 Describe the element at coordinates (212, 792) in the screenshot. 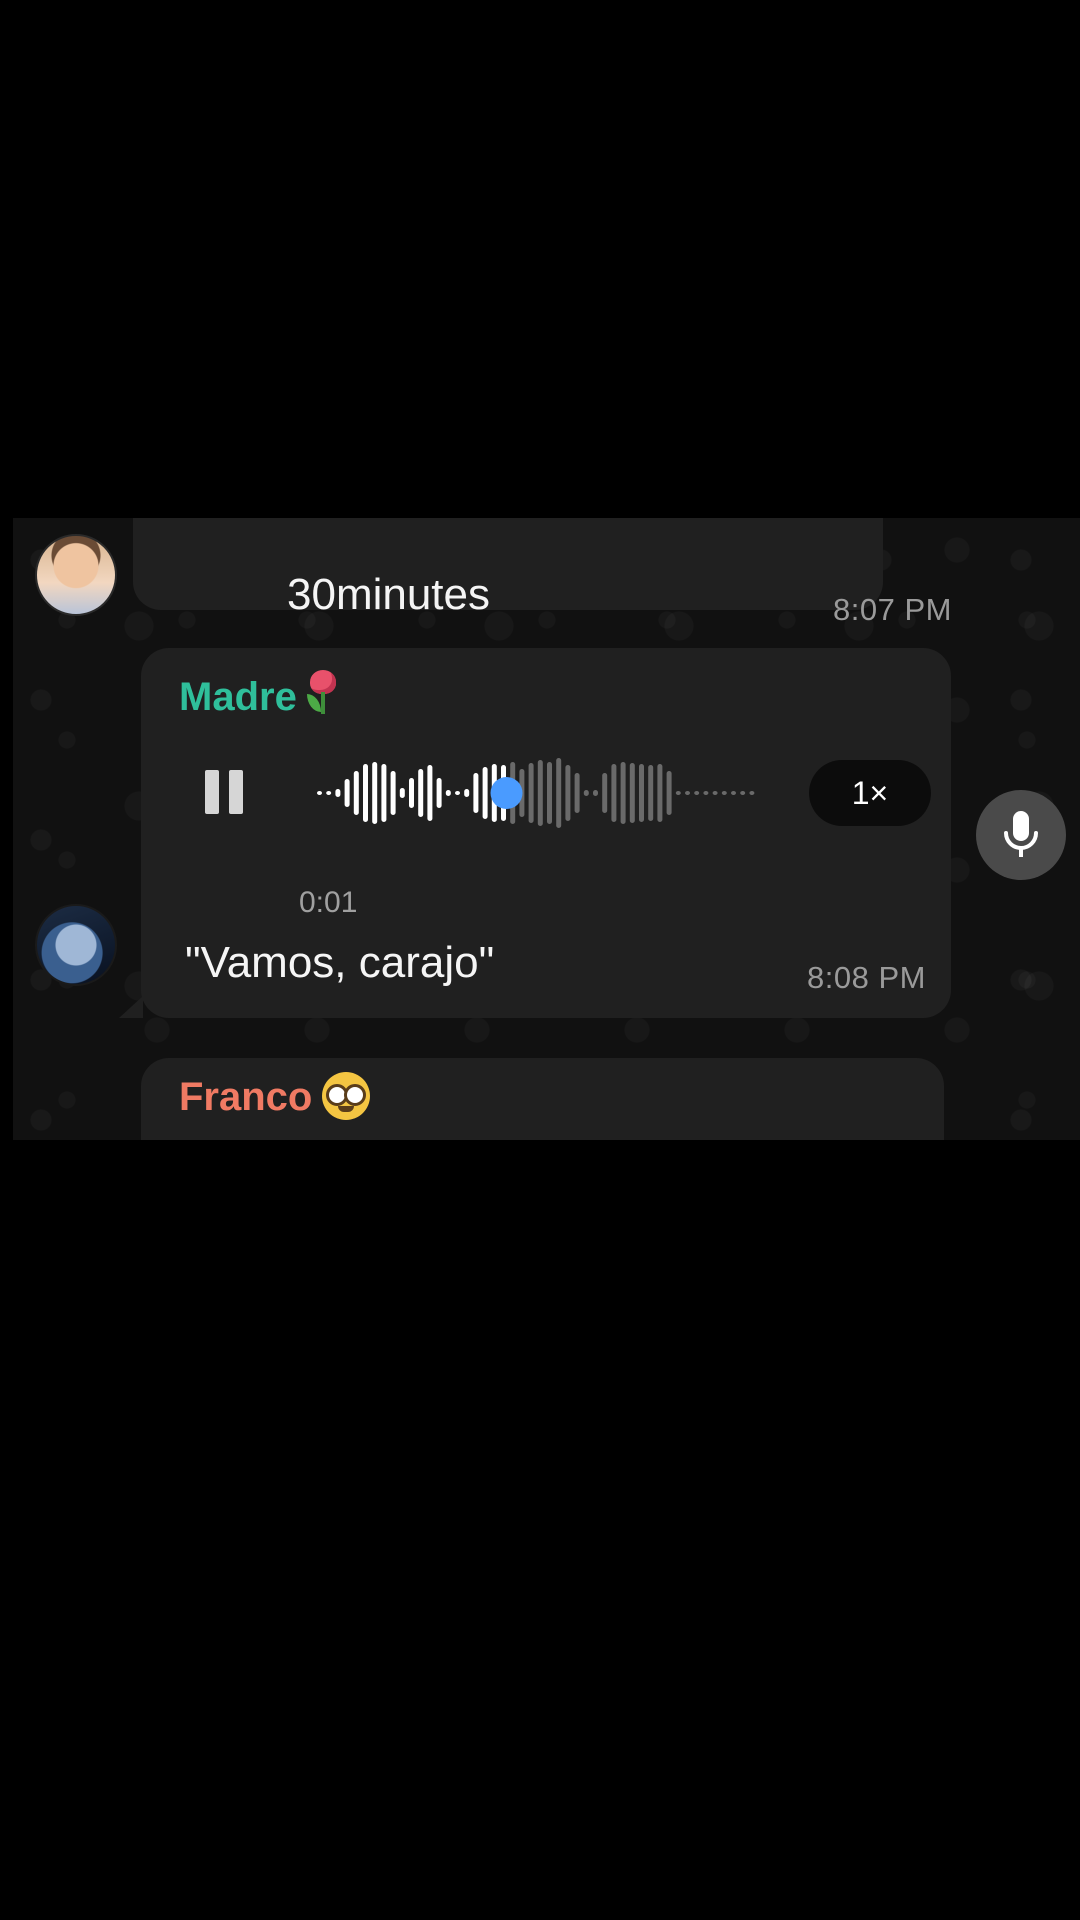

I see `pause-icon` at that location.